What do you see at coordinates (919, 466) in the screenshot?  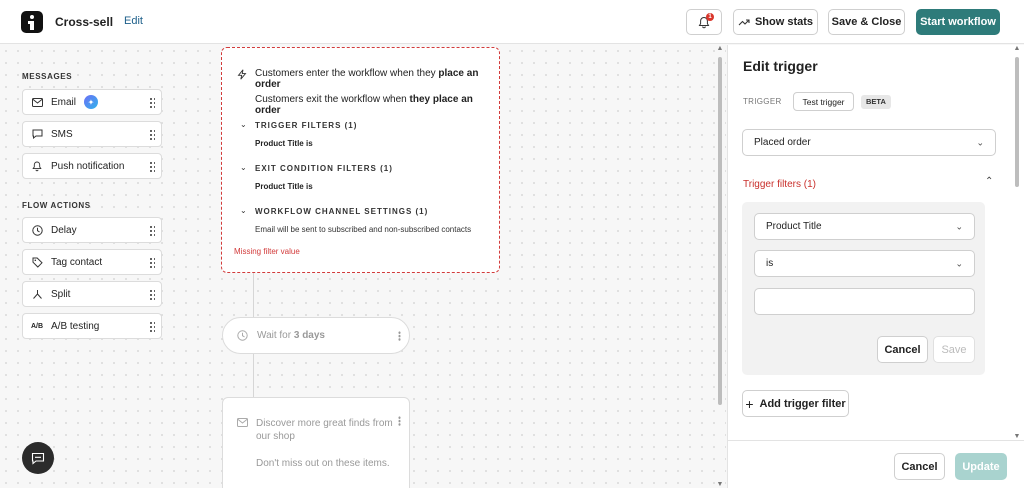 I see `cancel-button: Cancel` at bounding box center [919, 466].